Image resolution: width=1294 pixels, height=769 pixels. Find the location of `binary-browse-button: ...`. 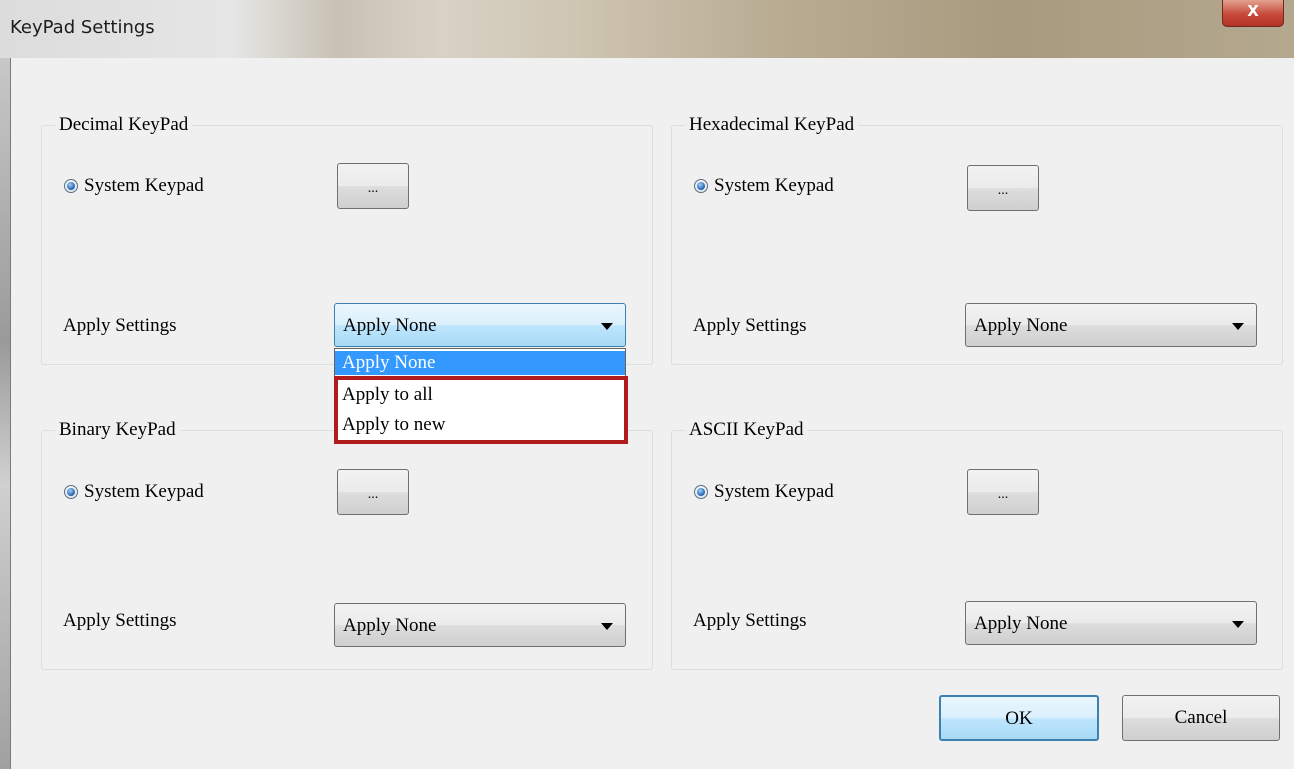

binary-browse-button: ... is located at coordinates (373, 492).